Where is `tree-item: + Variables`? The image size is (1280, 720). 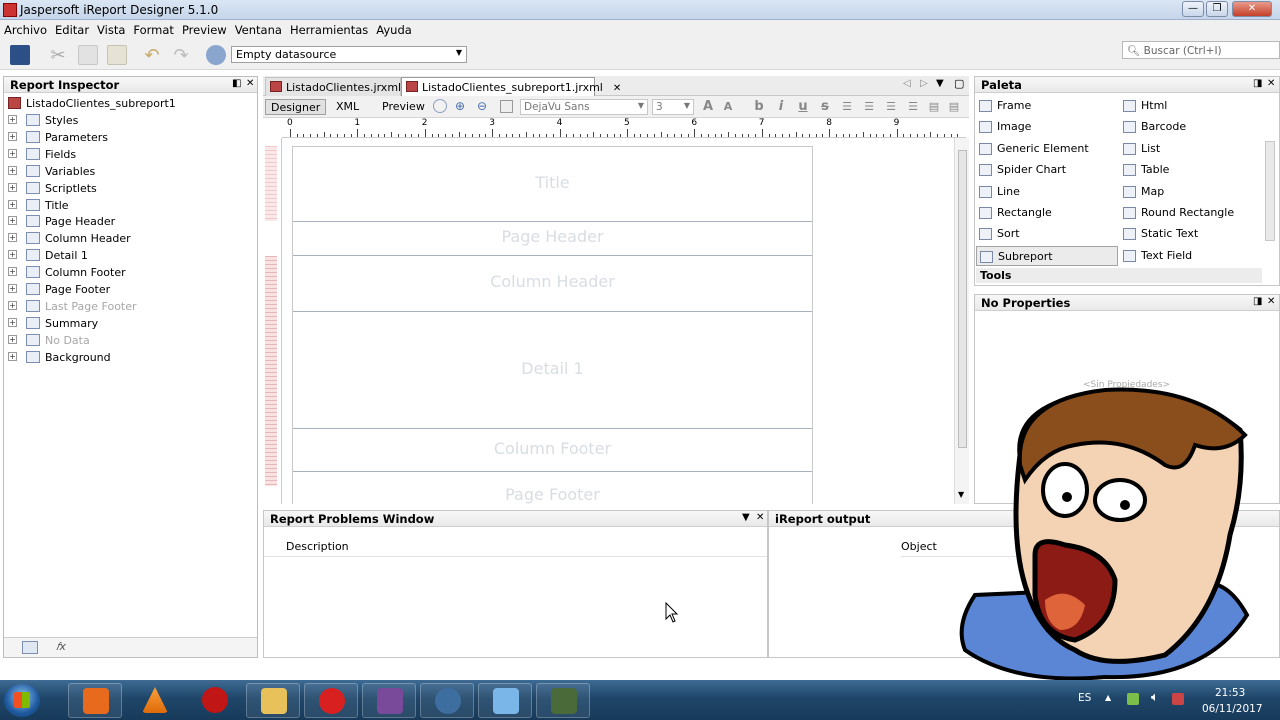
tree-item: + Variables is located at coordinates (129, 171).